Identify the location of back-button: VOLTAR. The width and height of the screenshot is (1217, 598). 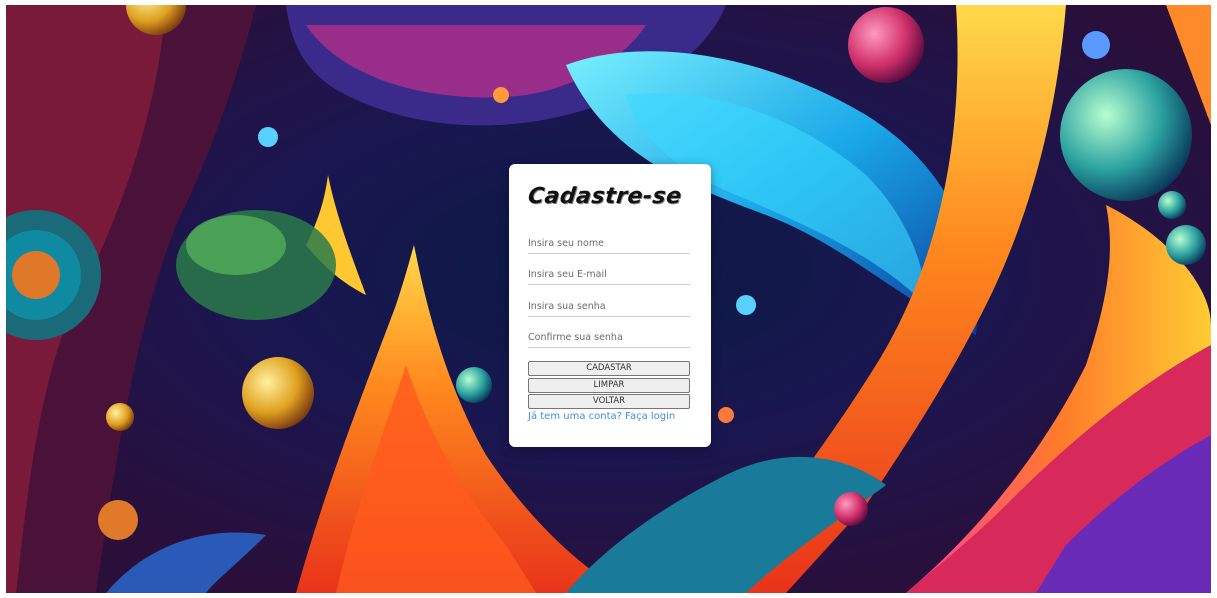
(609, 401).